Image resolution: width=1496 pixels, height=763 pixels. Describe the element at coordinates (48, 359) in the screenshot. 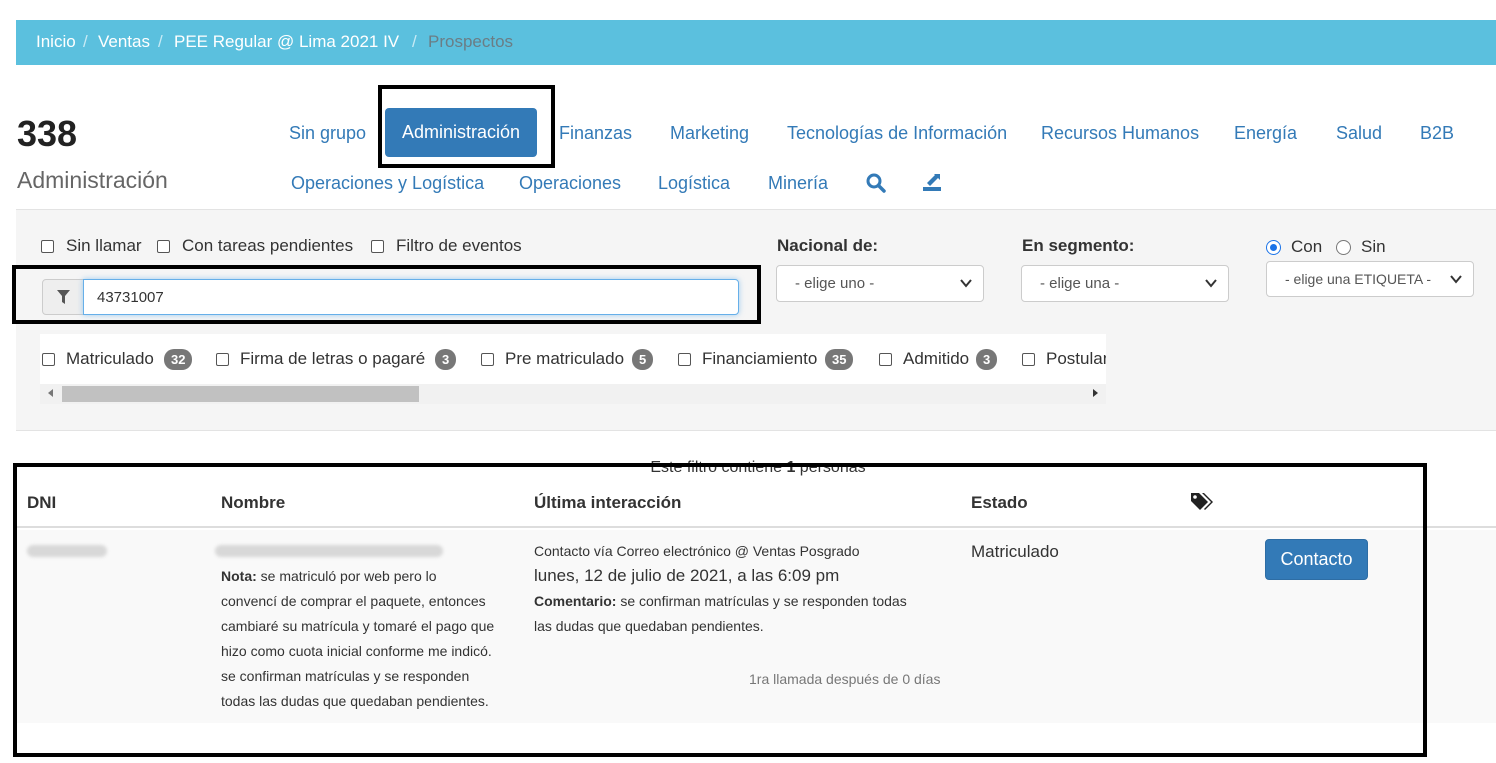

I see `checkbox-matriculado` at that location.